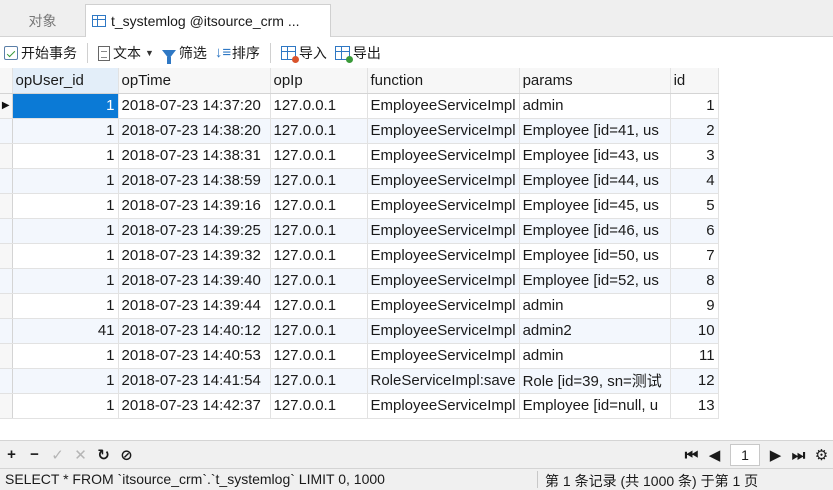 This screenshot has height=490, width=833. Describe the element at coordinates (694, 206) in the screenshot. I see `cell-id: 5` at that location.